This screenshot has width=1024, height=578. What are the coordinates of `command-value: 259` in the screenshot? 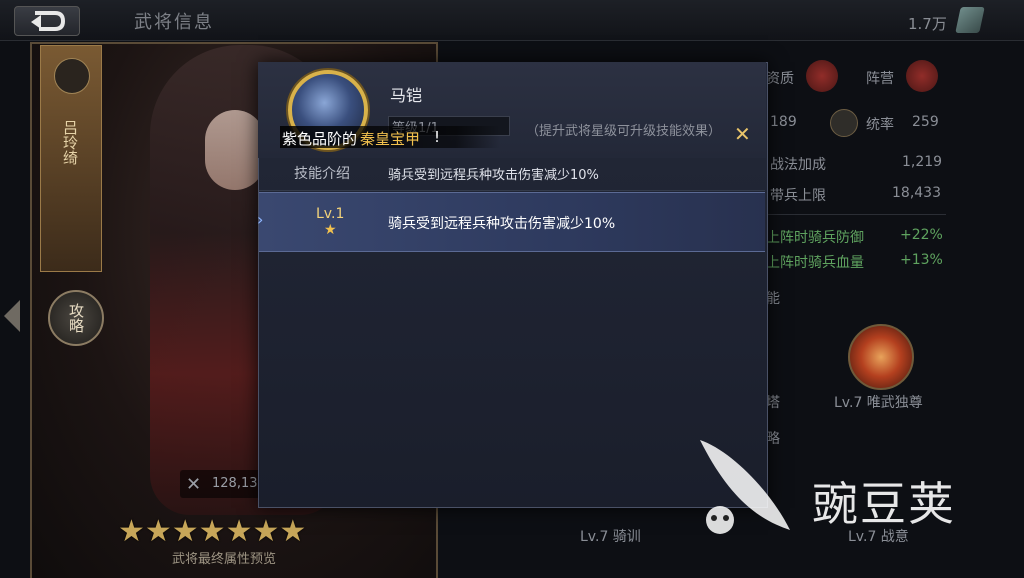 It's located at (925, 122).